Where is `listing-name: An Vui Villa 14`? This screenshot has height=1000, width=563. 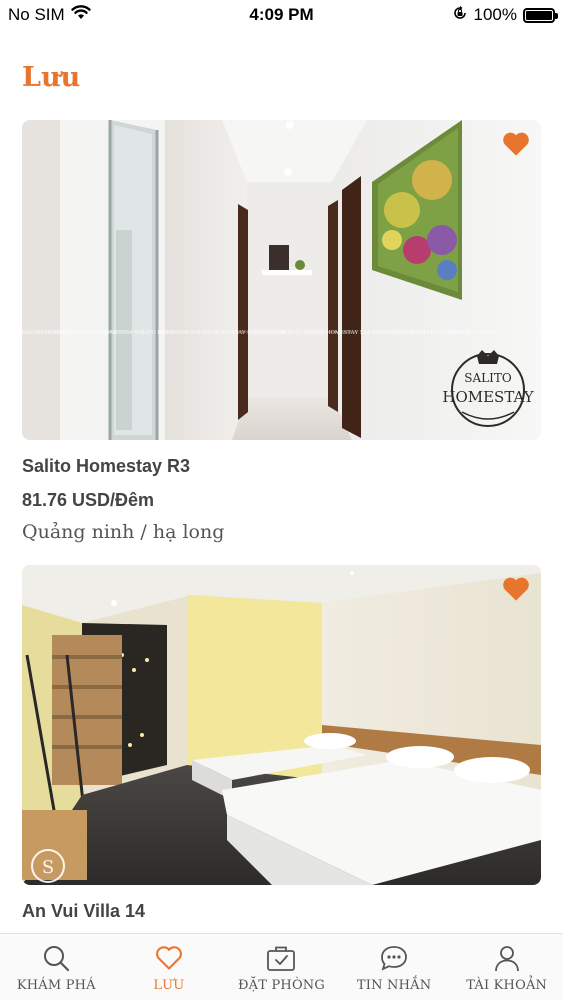 listing-name: An Vui Villa 14 is located at coordinates (281, 913).